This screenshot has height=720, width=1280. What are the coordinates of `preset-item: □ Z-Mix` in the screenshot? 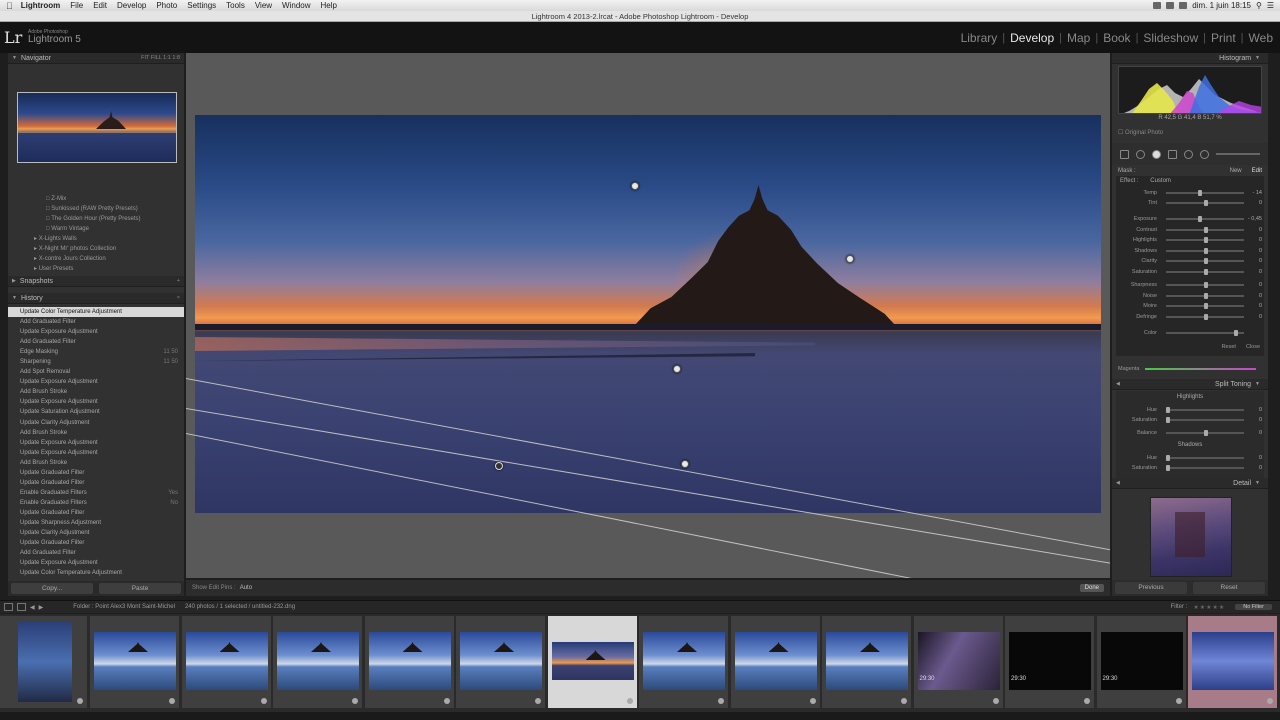 It's located at (96, 199).